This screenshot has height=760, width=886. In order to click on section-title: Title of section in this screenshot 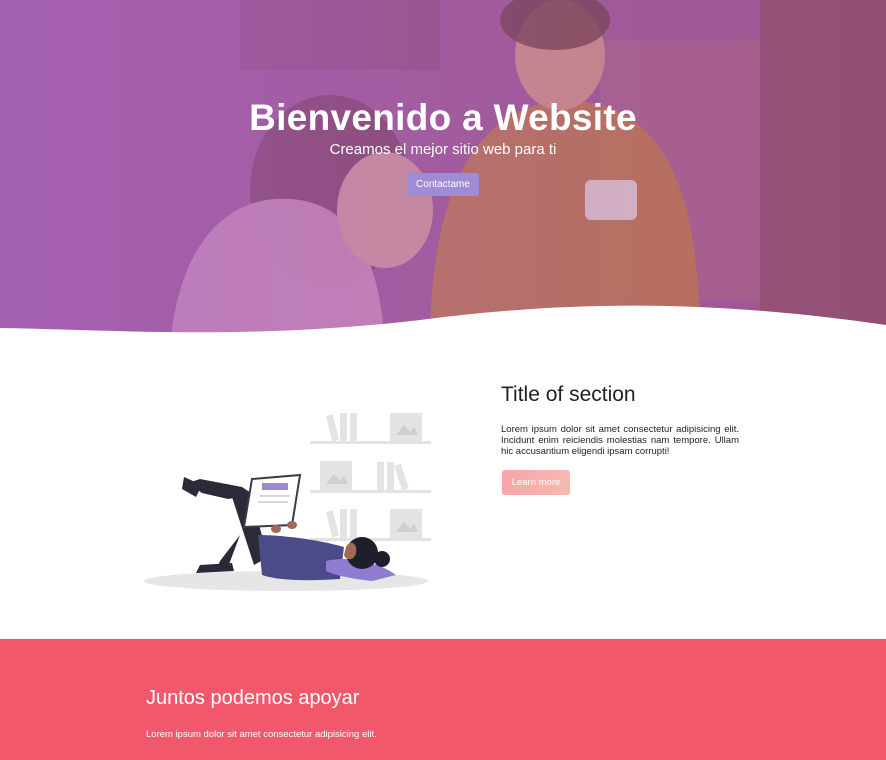, I will do `click(568, 394)`.